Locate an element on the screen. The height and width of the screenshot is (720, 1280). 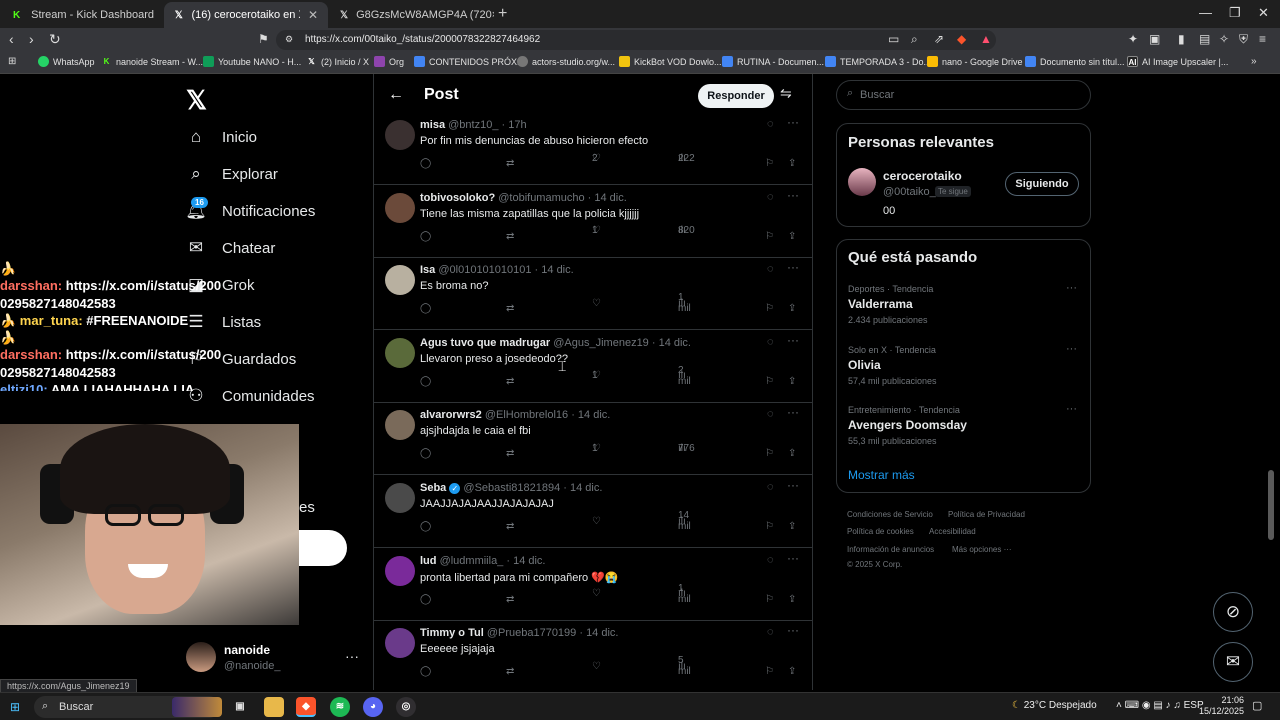
reply-author: Agus tuvo que madrugar is located at coordinates (485, 343).